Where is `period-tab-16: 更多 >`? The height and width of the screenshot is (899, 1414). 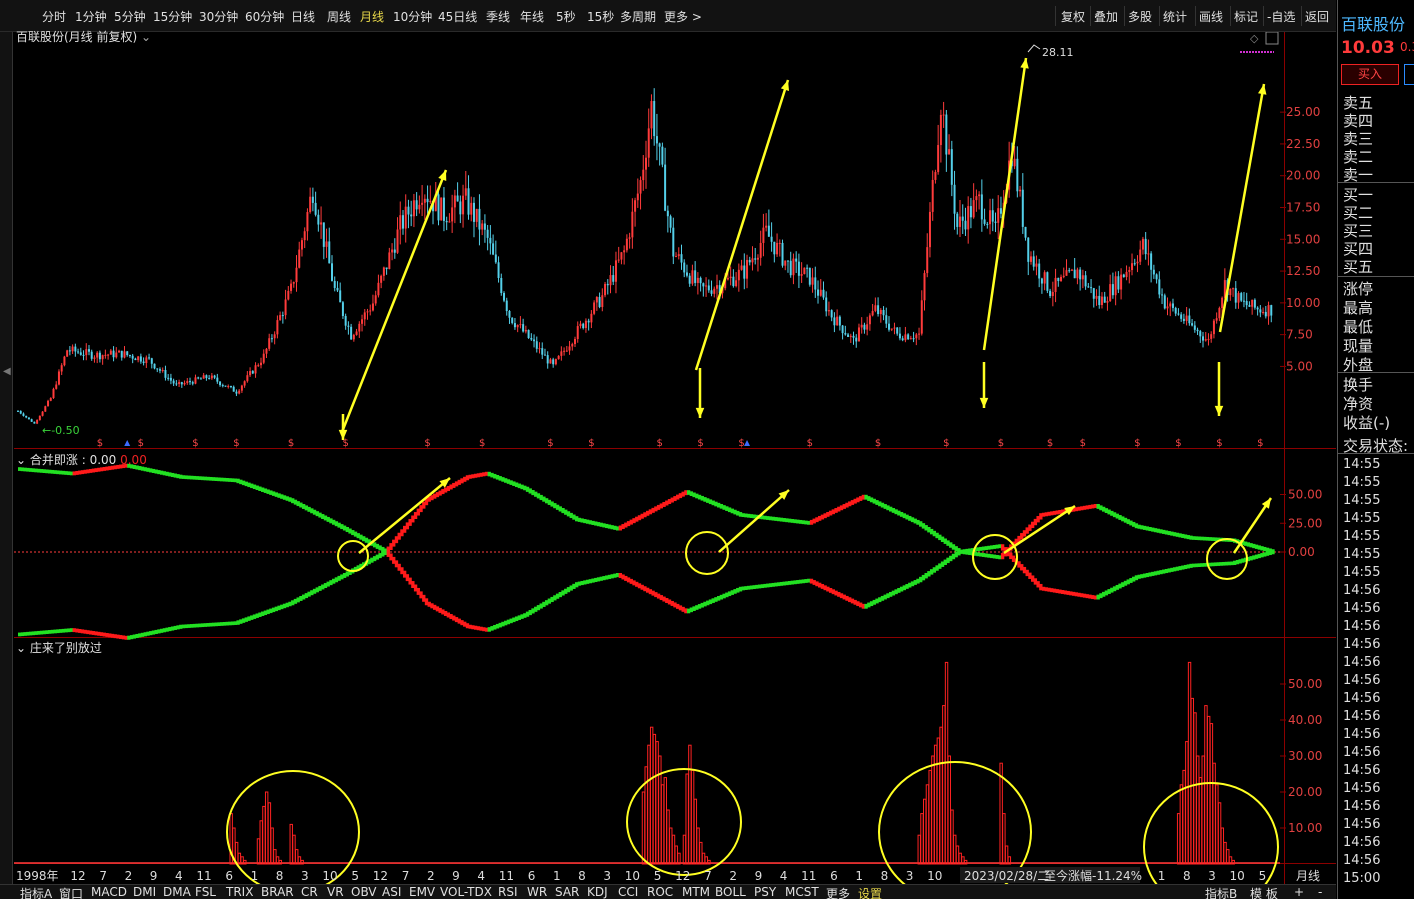 period-tab-16: 更多 > is located at coordinates (683, 16).